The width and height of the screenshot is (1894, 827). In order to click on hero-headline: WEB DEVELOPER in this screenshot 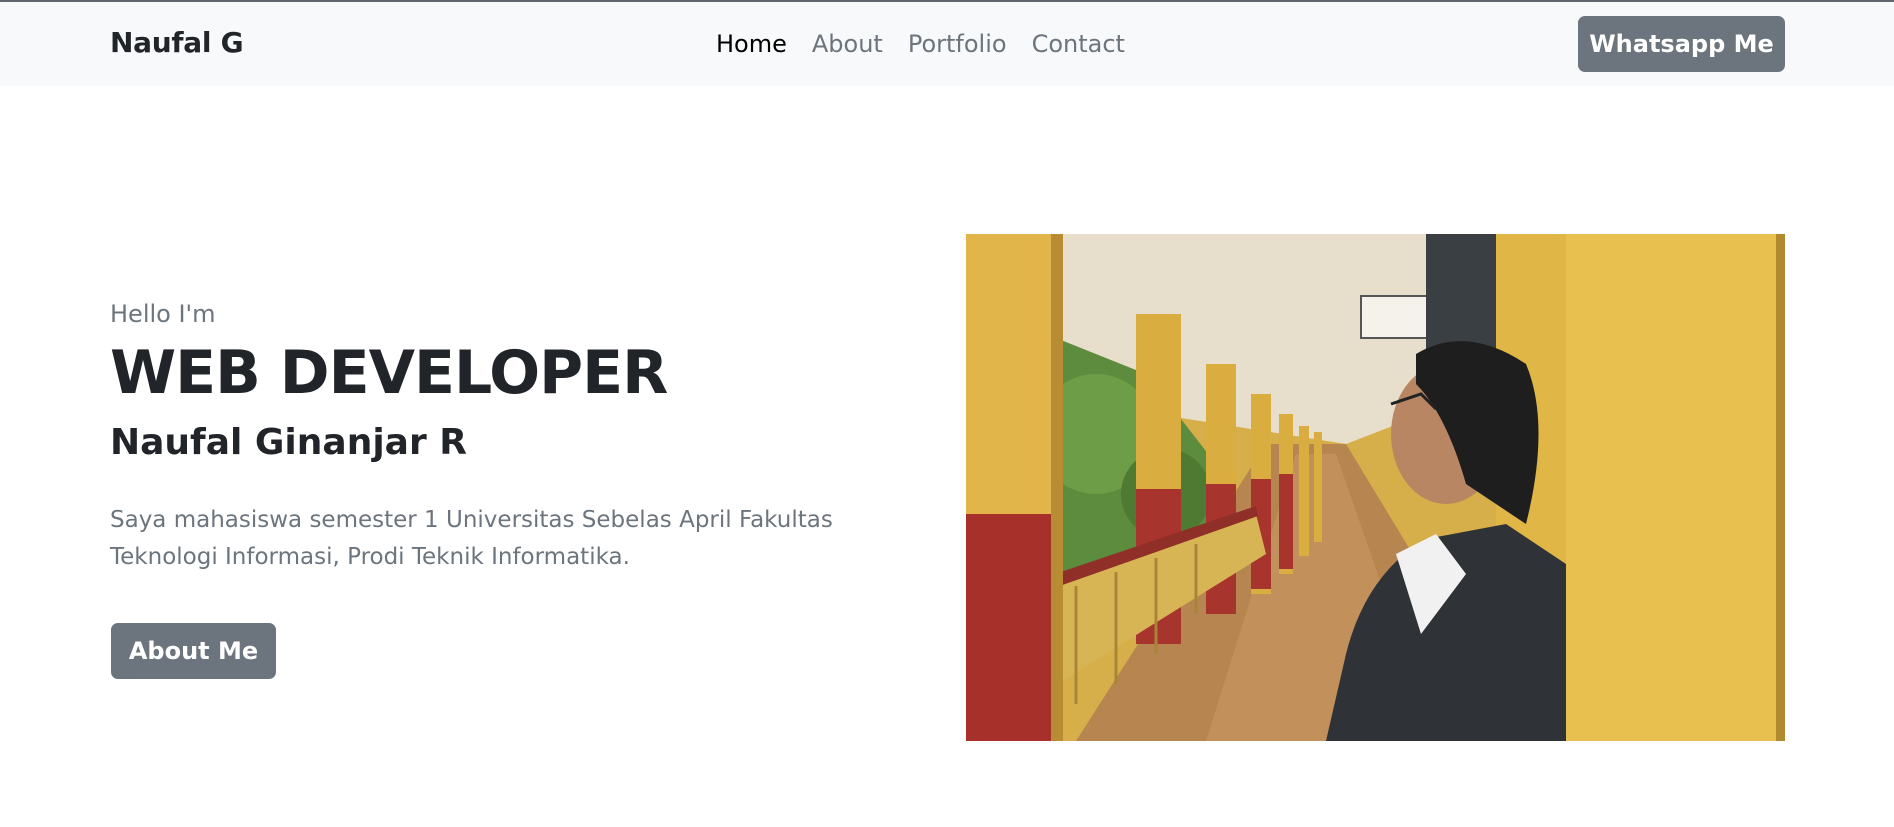, I will do `click(389, 373)`.